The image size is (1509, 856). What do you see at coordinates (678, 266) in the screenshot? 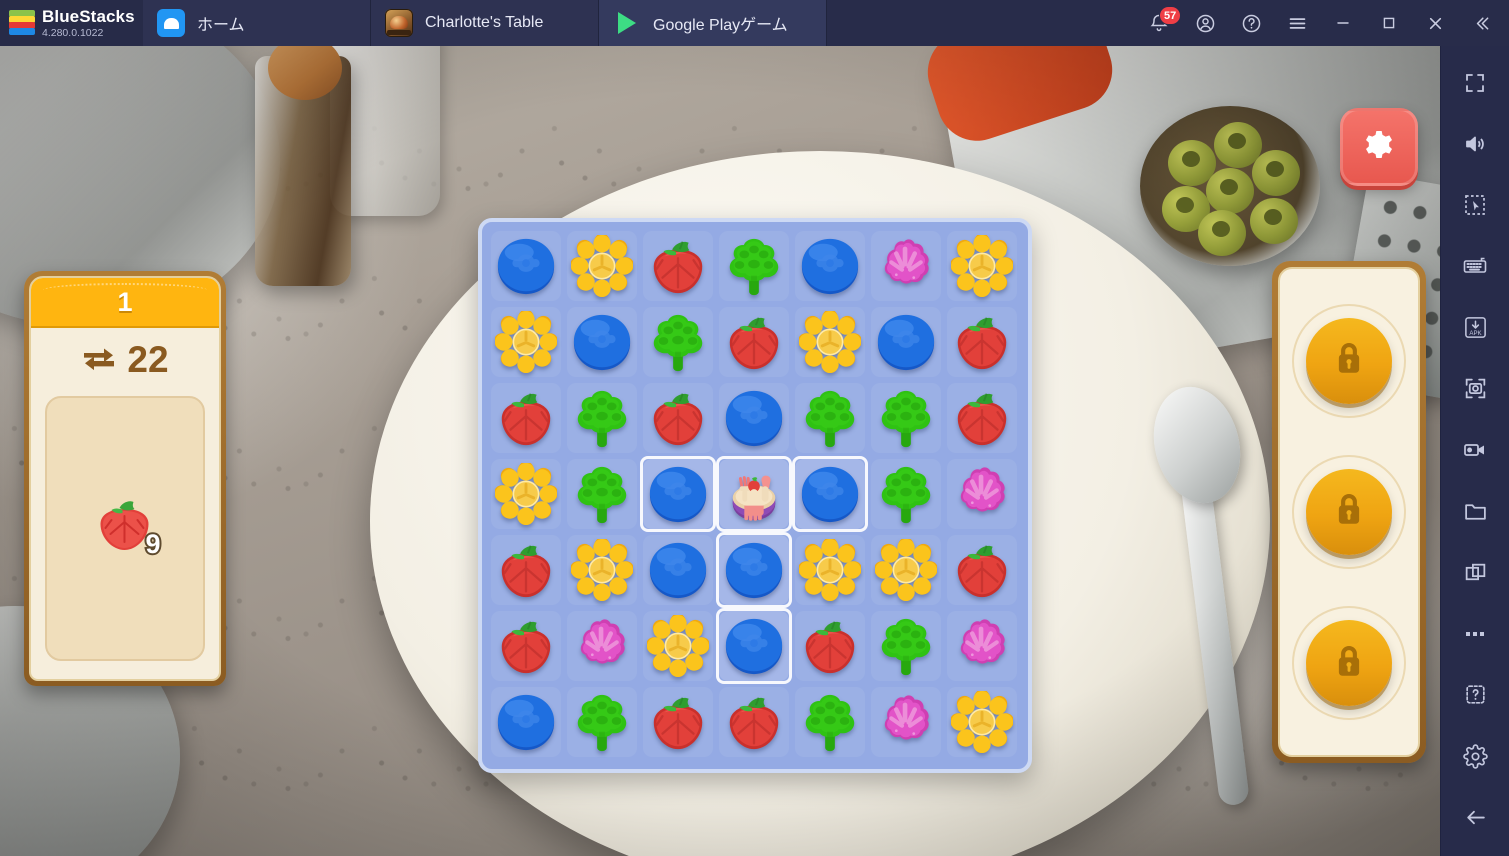
I see `board-cell-r1-c3` at bounding box center [678, 266].